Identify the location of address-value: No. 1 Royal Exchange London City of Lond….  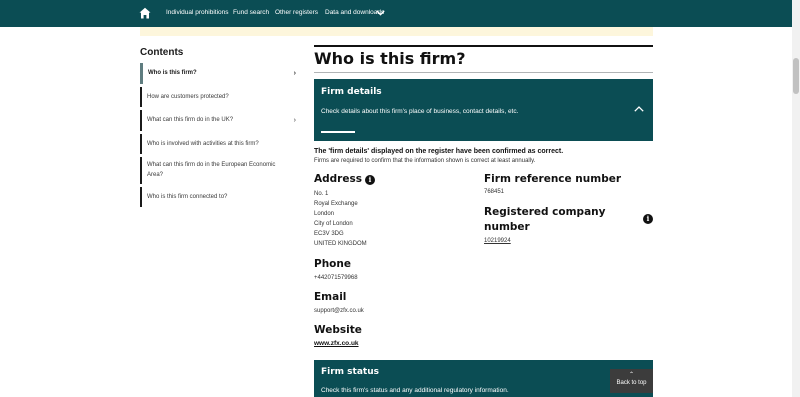
(340, 219).